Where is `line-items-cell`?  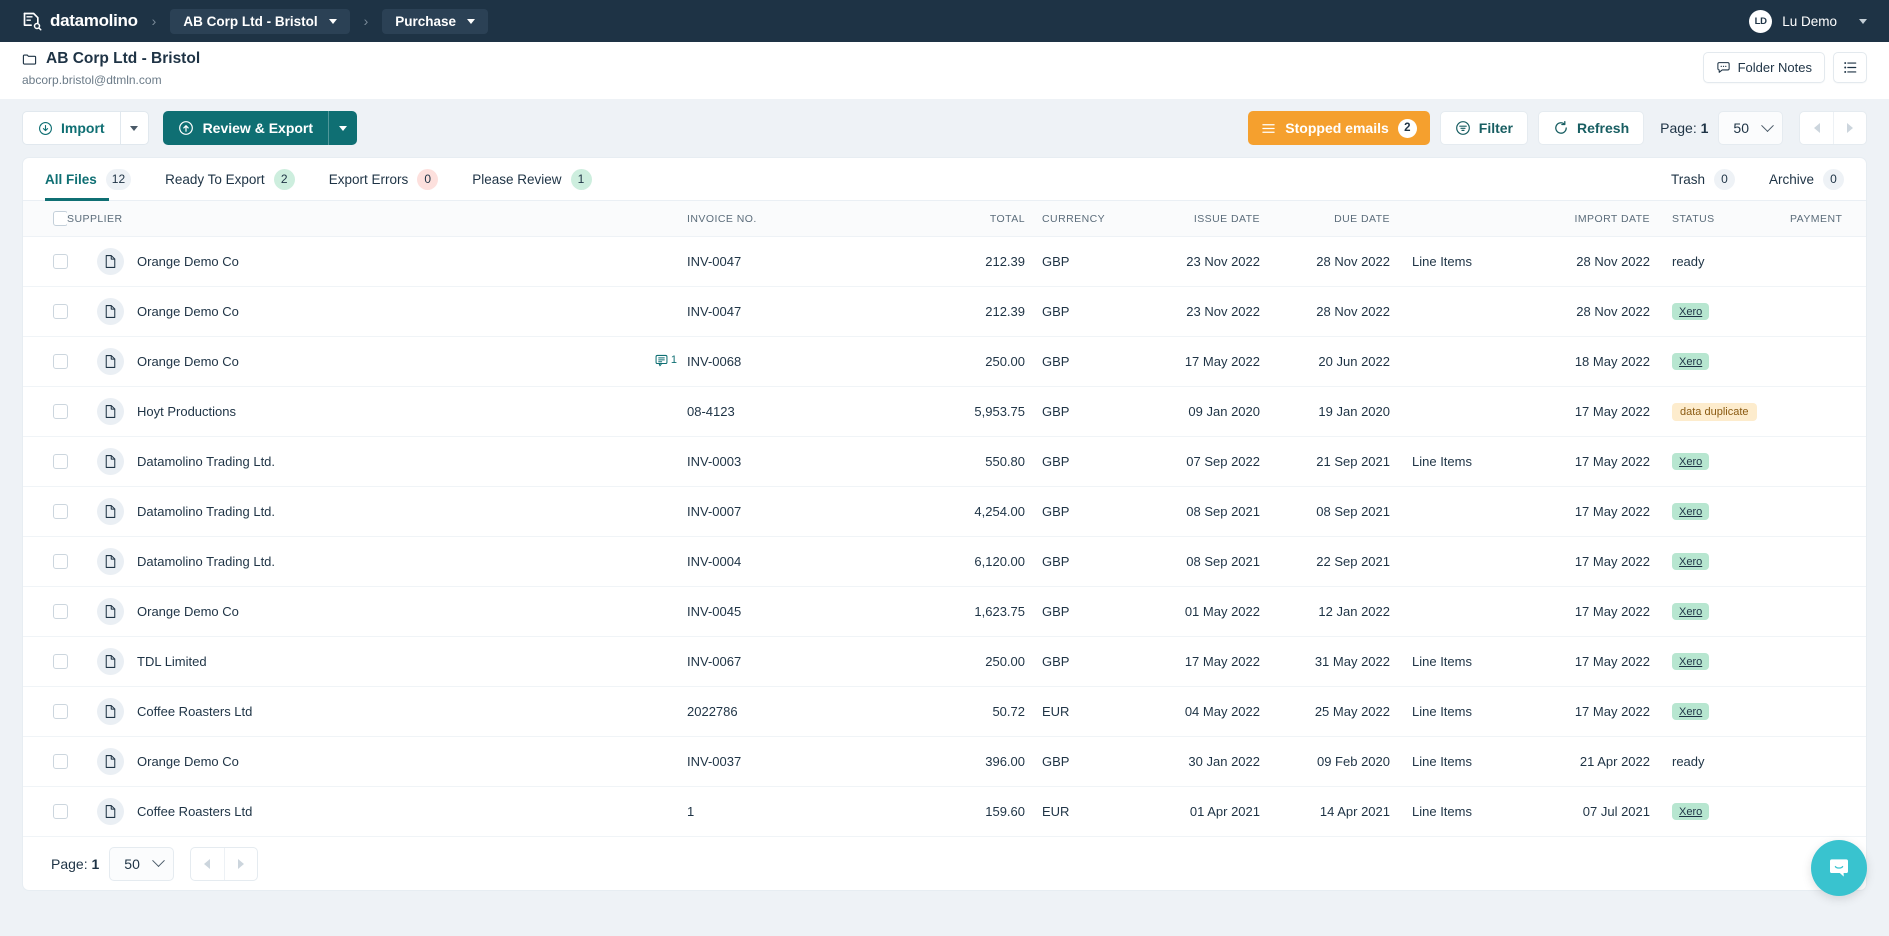
line-items-cell is located at coordinates (1450, 361).